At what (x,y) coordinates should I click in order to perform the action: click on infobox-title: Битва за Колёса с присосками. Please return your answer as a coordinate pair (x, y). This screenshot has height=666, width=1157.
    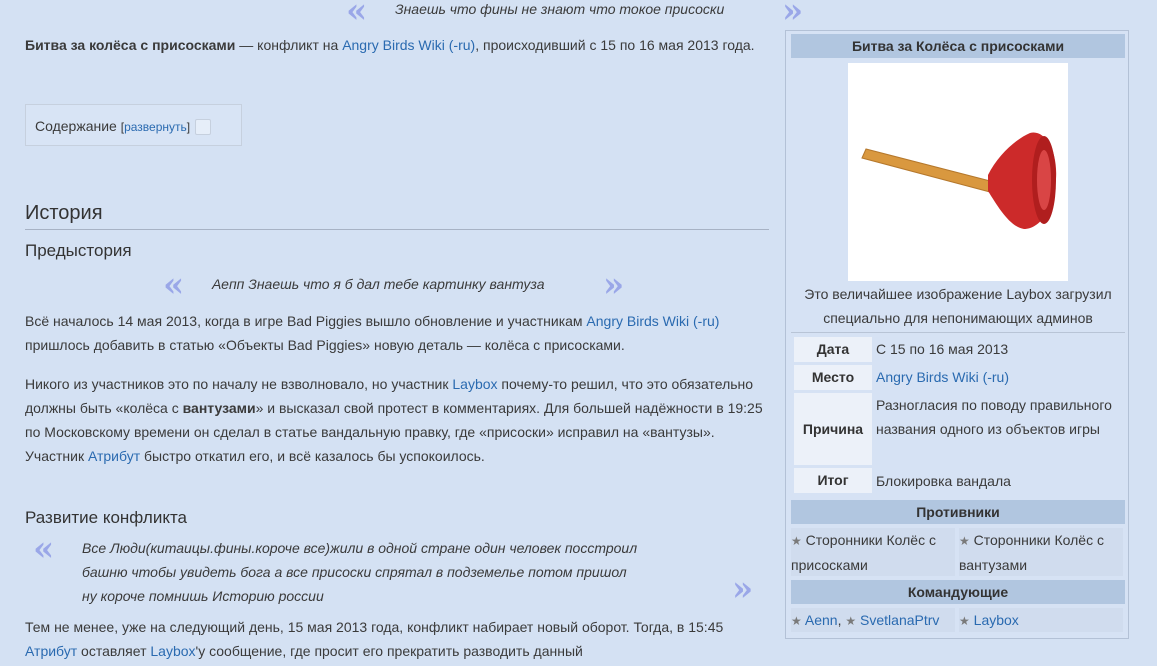
    Looking at the image, I should click on (958, 46).